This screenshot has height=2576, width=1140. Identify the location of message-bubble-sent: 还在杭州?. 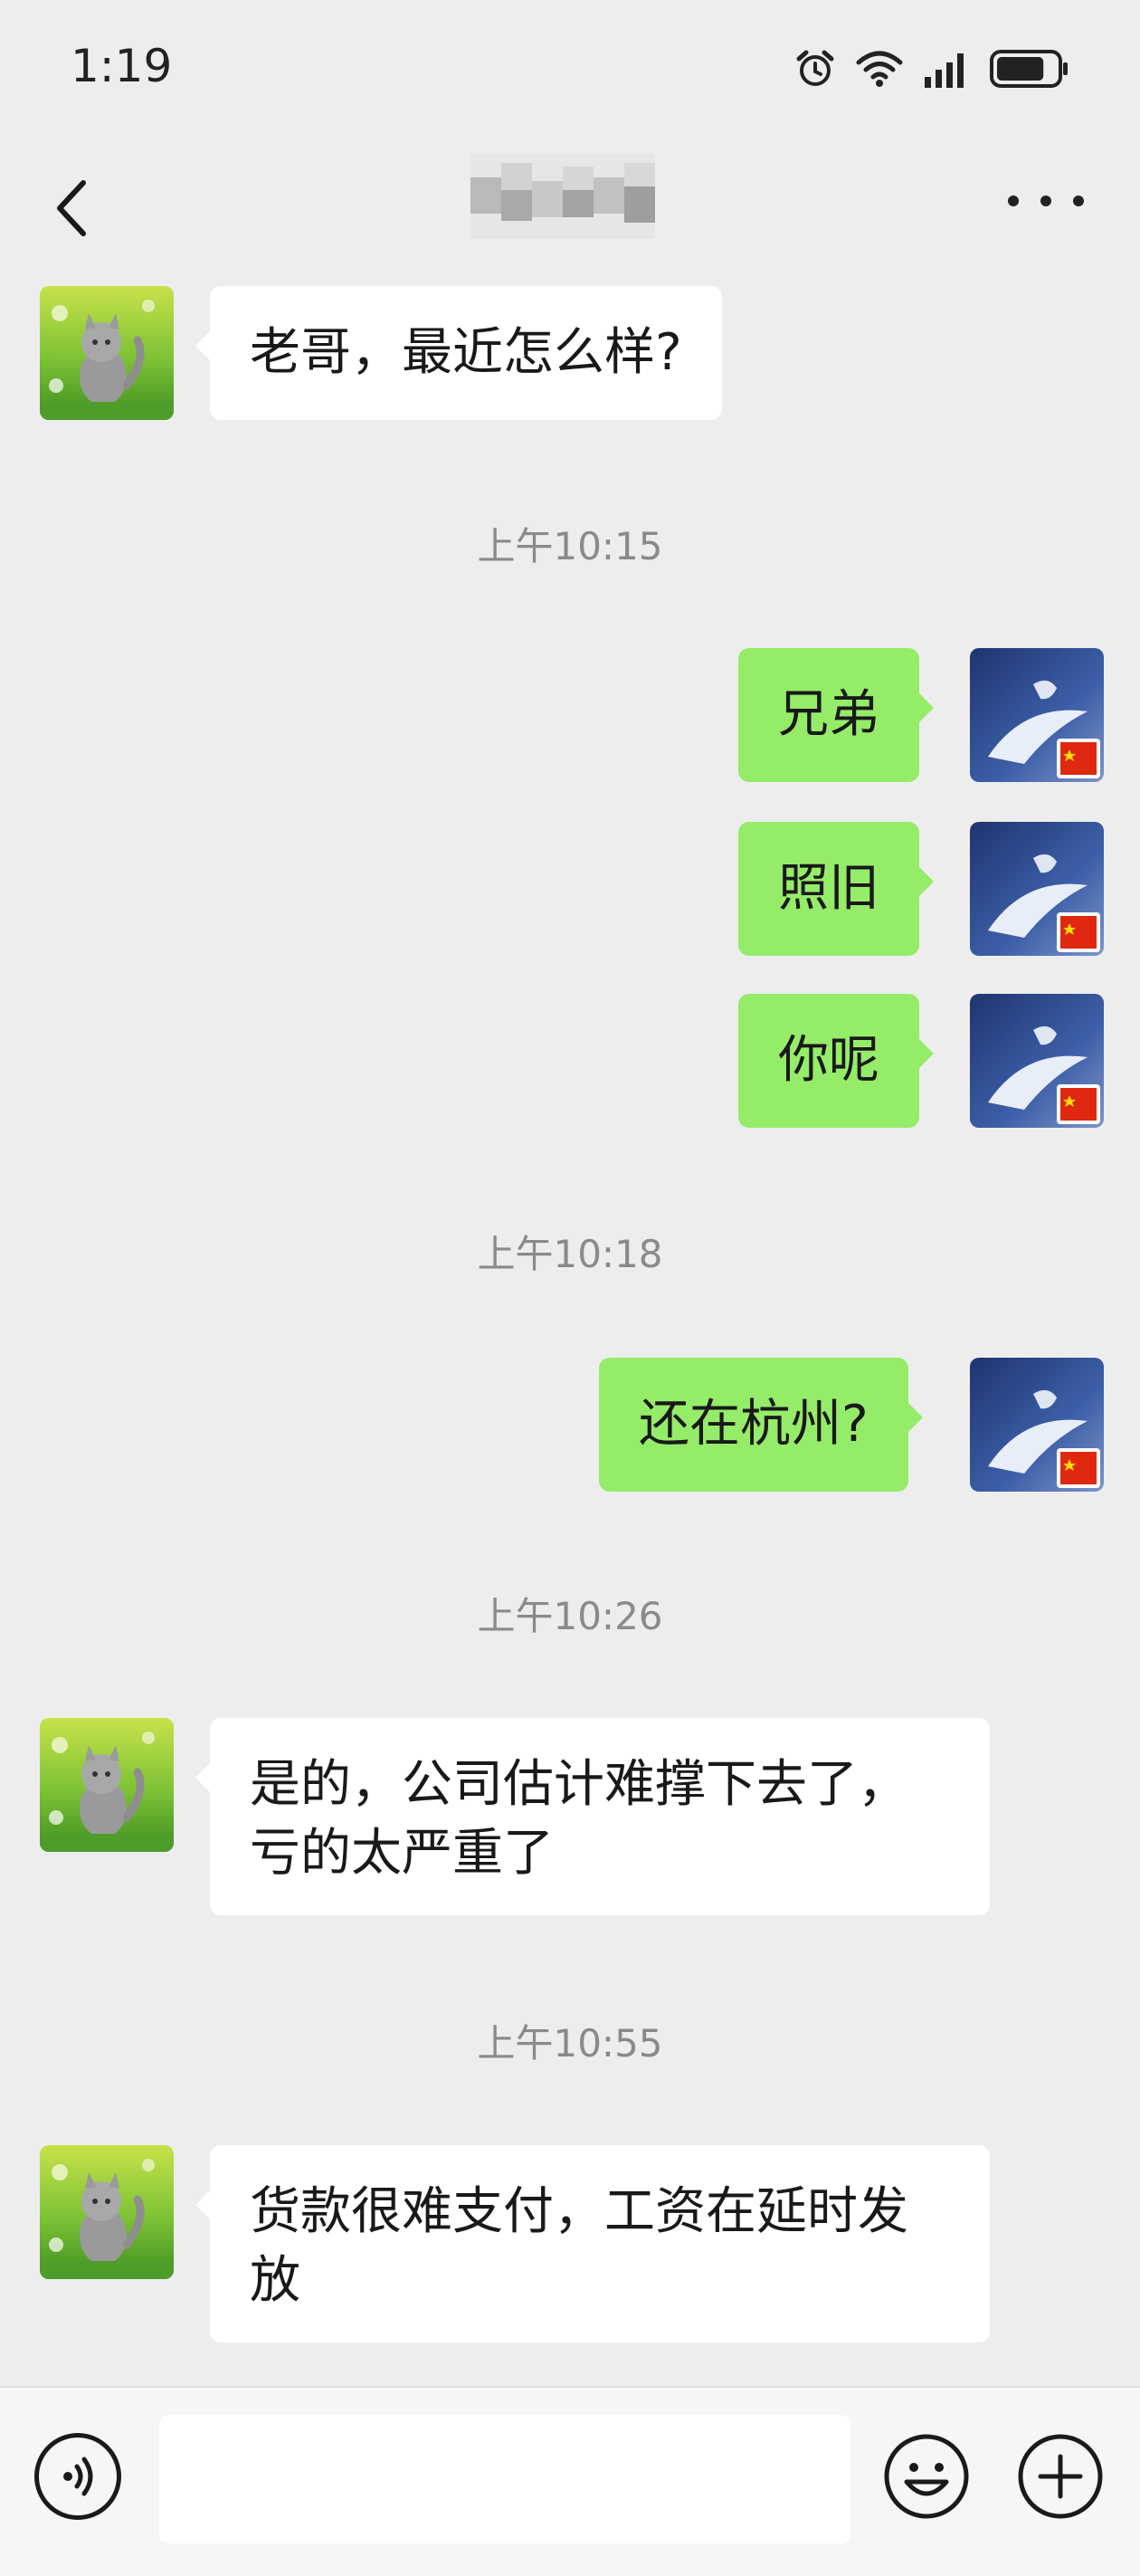
(761, 1425).